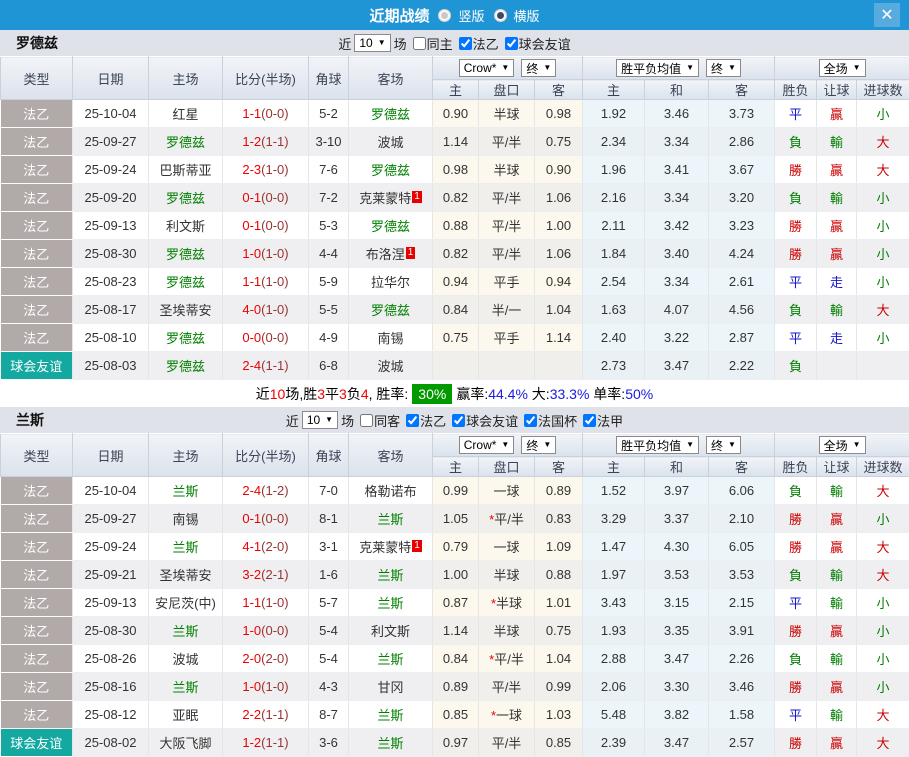 This screenshot has width=909, height=757. What do you see at coordinates (471, 15) in the screenshot?
I see `radio-vertical-label: 竖版` at bounding box center [471, 15].